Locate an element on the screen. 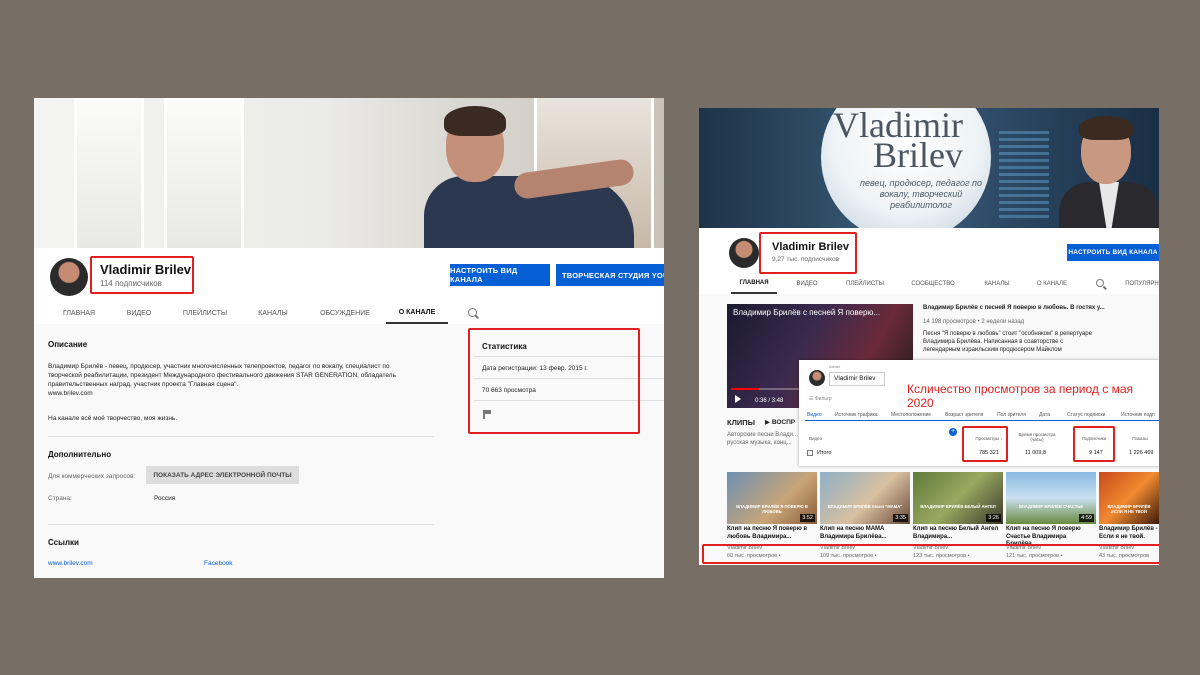 Image resolution: width=1200 pixels, height=675 pixels. highlight-box-channel is located at coordinates (142, 275).